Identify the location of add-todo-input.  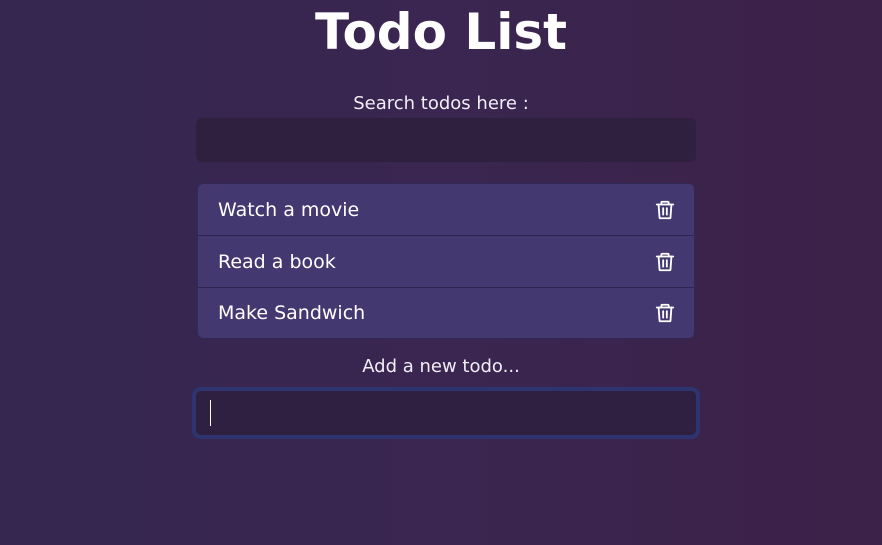
(446, 413).